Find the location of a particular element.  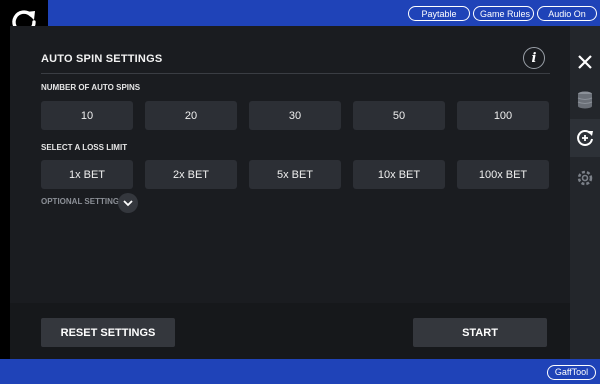

settings-button is located at coordinates (585, 178).